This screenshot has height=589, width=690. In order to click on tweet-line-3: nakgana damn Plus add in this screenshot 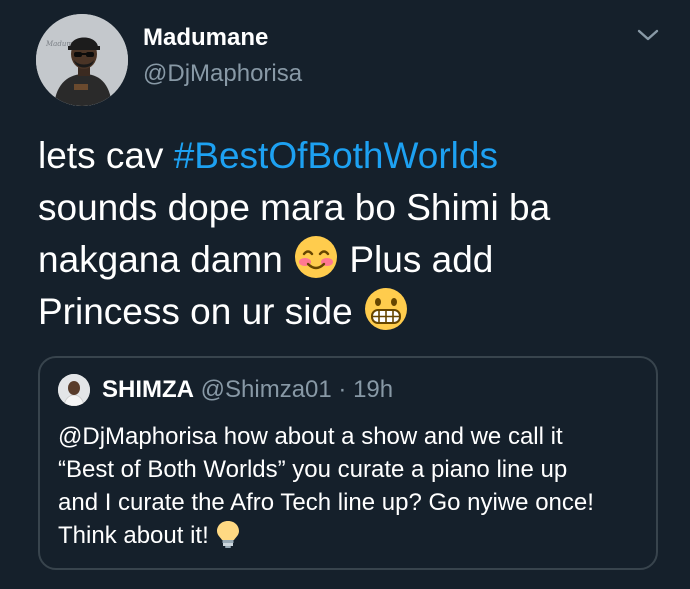, I will do `click(348, 260)`.